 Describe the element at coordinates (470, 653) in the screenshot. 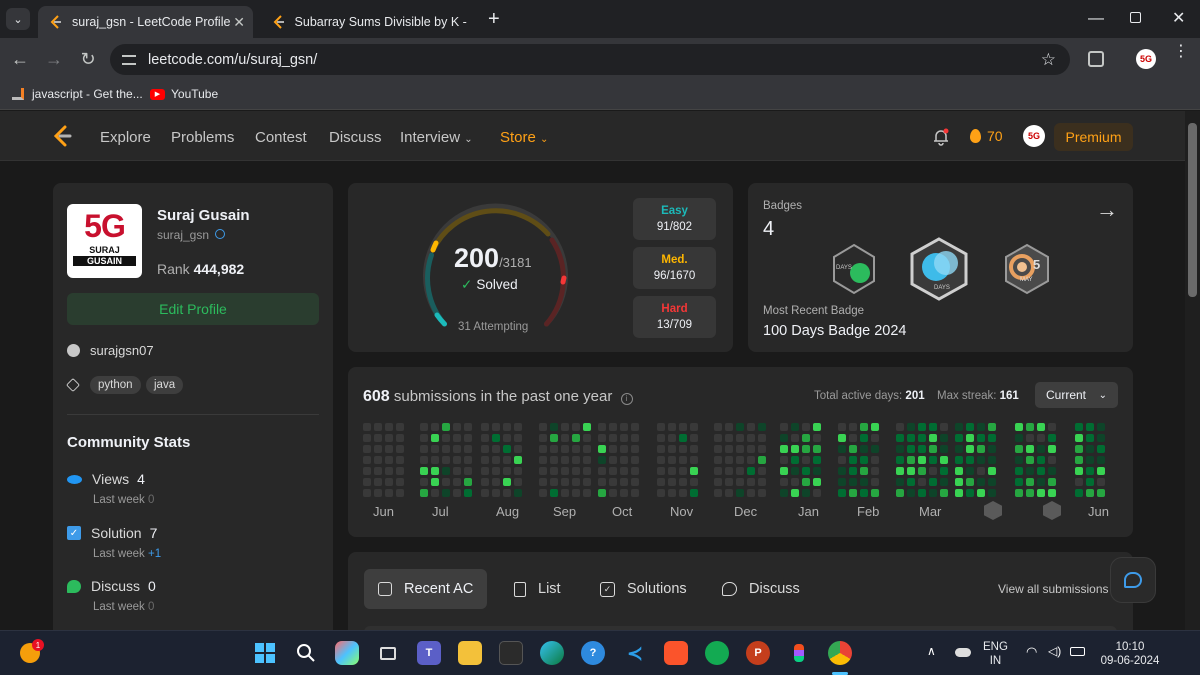

I see `file-explorer-icon` at that location.